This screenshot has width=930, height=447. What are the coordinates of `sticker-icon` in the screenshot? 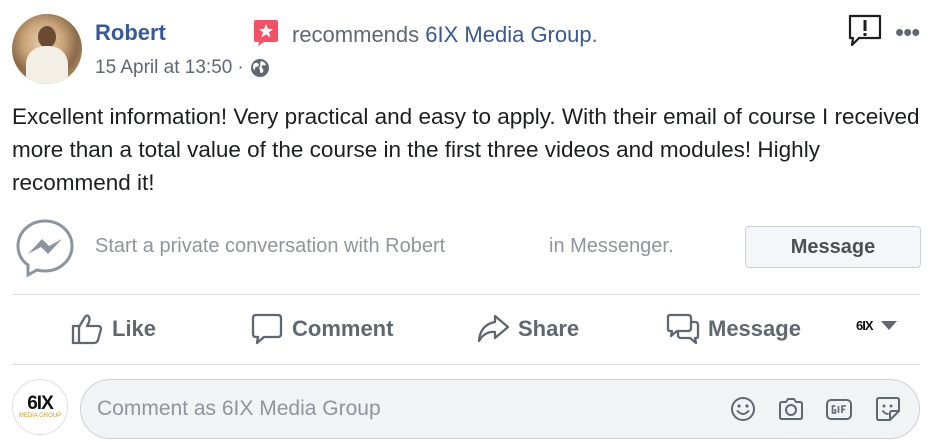 It's located at (888, 409).